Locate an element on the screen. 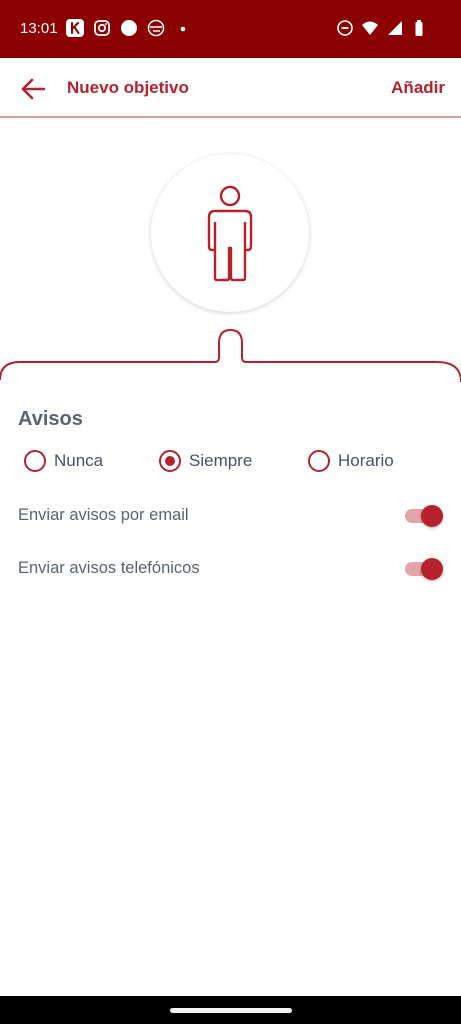 Image resolution: width=461 pixels, height=1024 pixels. email-alerts-row: Enviar avisos por email is located at coordinates (230, 516).